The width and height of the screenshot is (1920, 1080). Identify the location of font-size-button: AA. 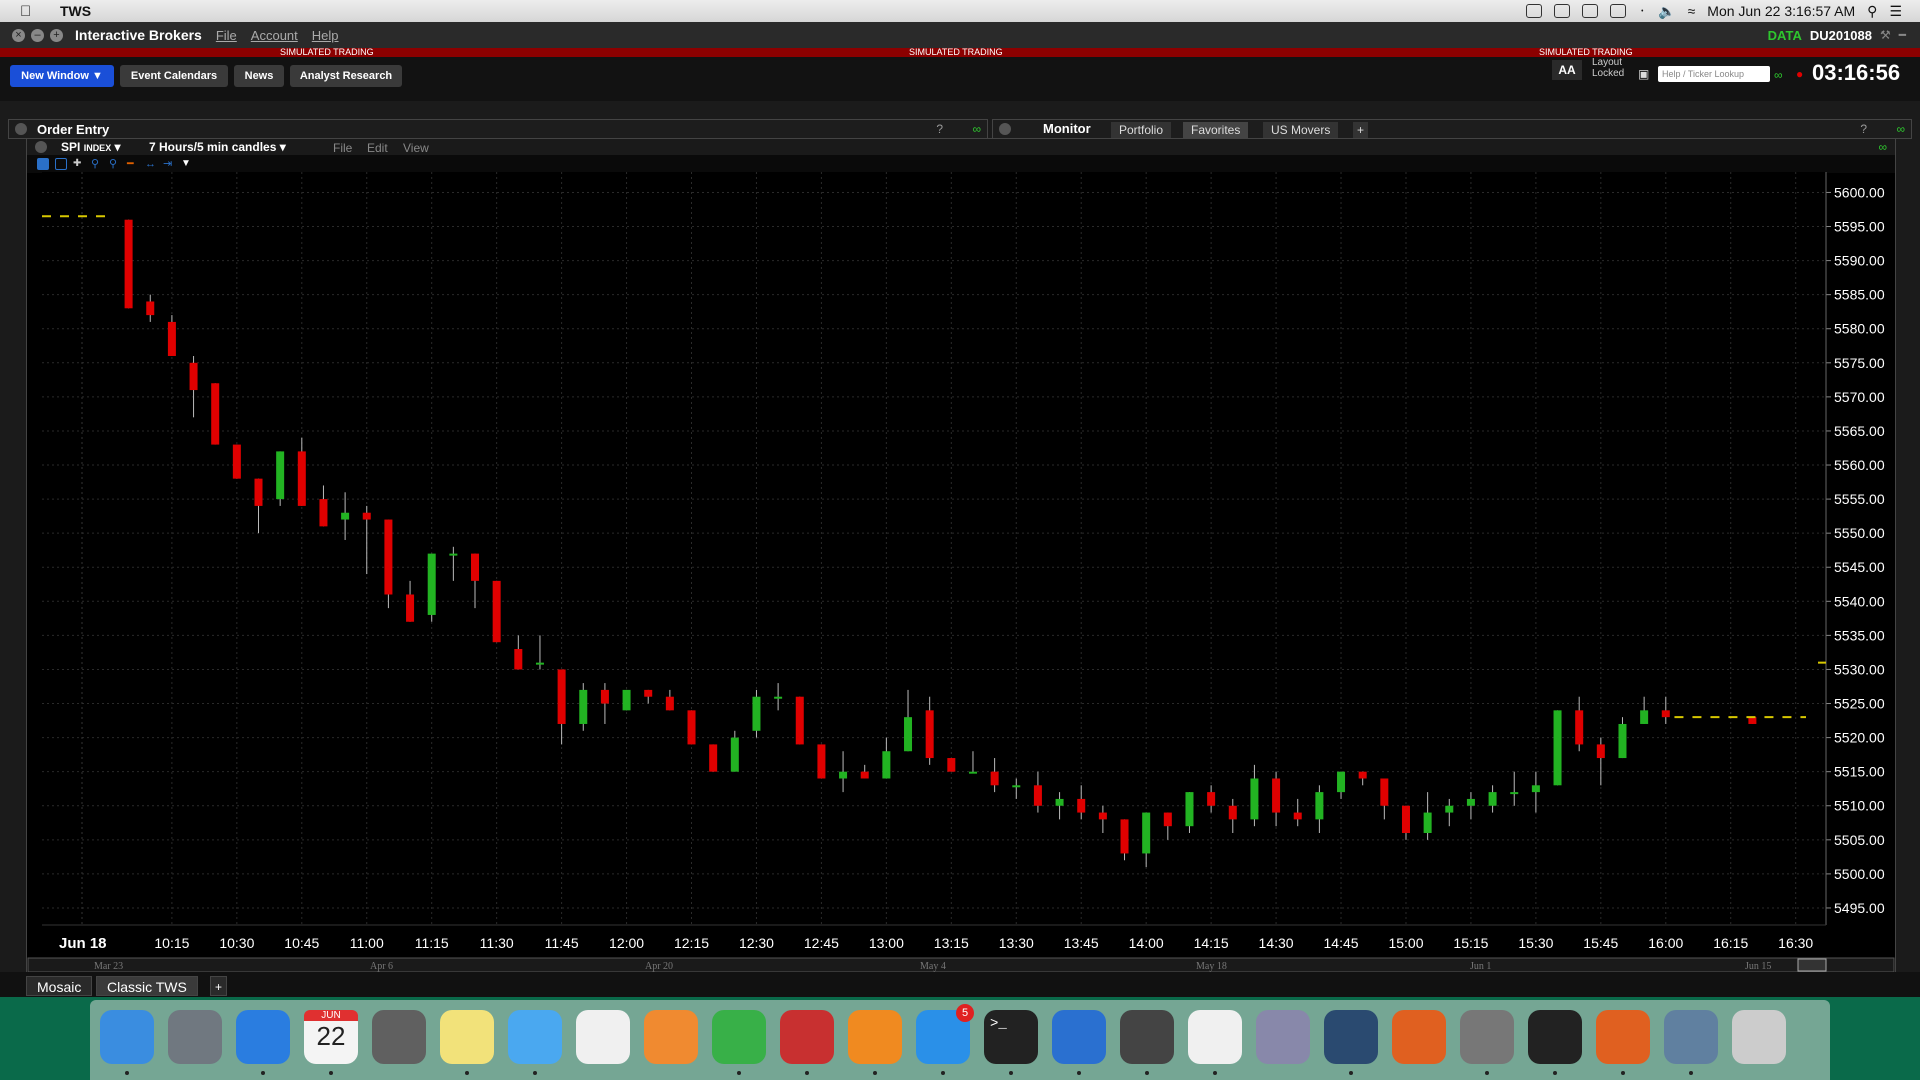
(1567, 70).